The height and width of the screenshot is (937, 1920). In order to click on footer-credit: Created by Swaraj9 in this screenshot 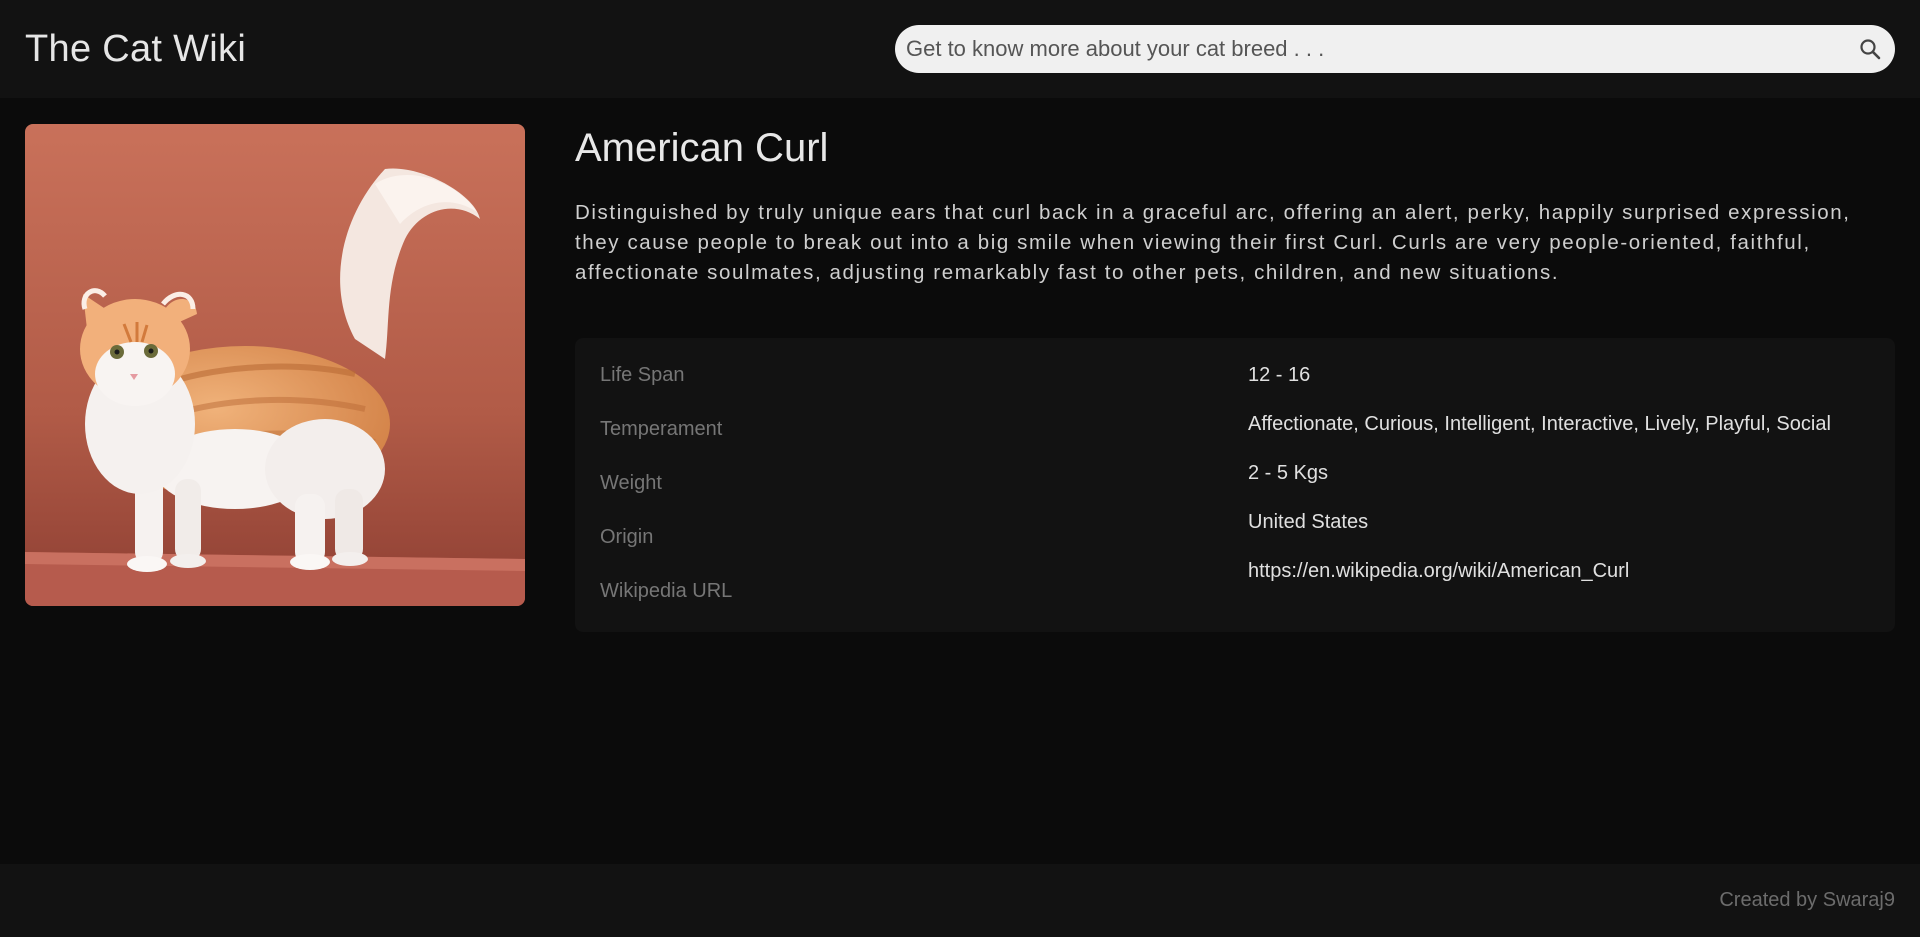, I will do `click(1807, 900)`.